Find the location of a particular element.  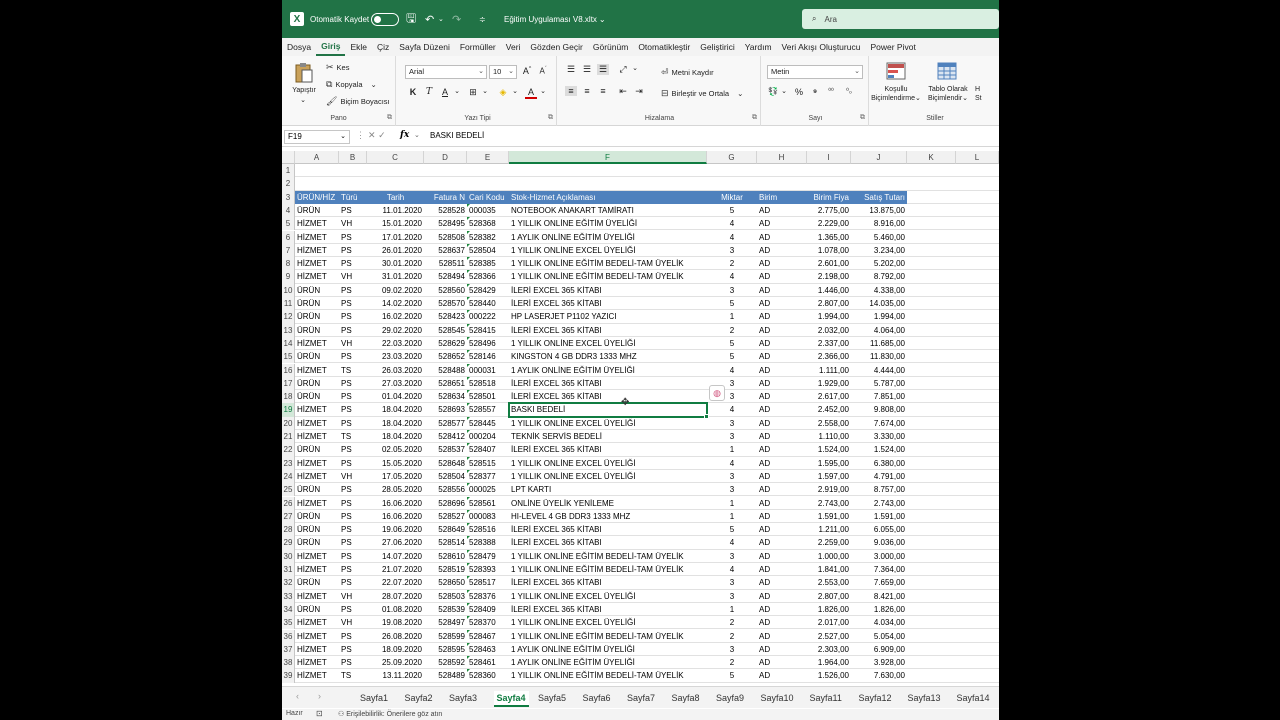

sheet-tab-sayfa3: Sayfa3 is located at coordinates (463, 699).